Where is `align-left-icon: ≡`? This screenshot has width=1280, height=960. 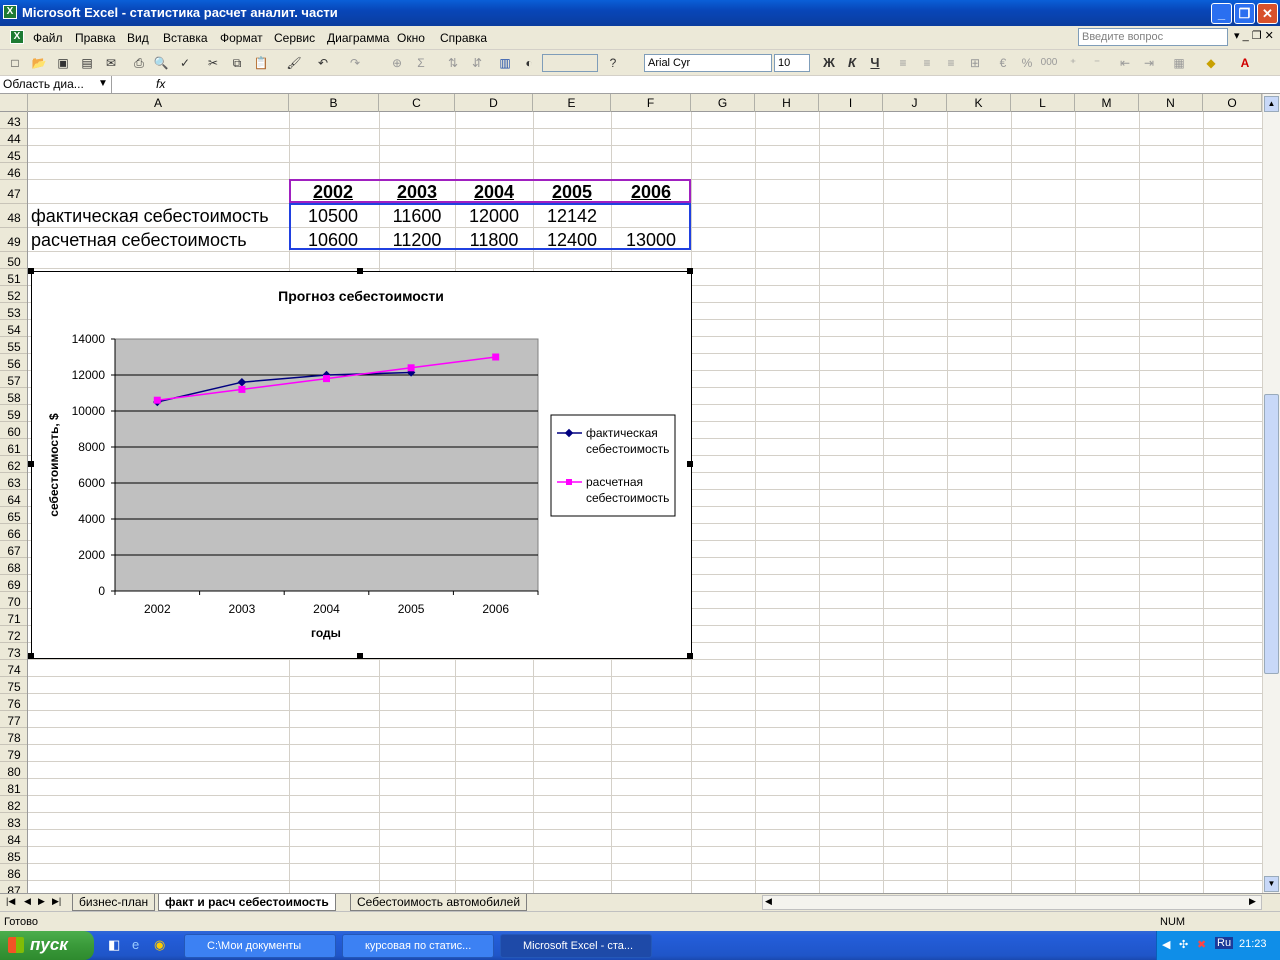 align-left-icon: ≡ is located at coordinates (903, 63).